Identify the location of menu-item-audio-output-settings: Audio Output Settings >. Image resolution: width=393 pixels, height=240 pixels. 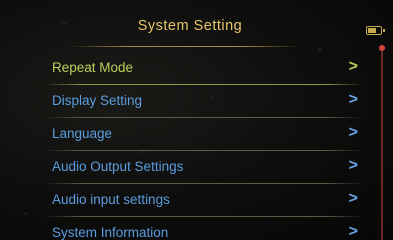
(204, 167).